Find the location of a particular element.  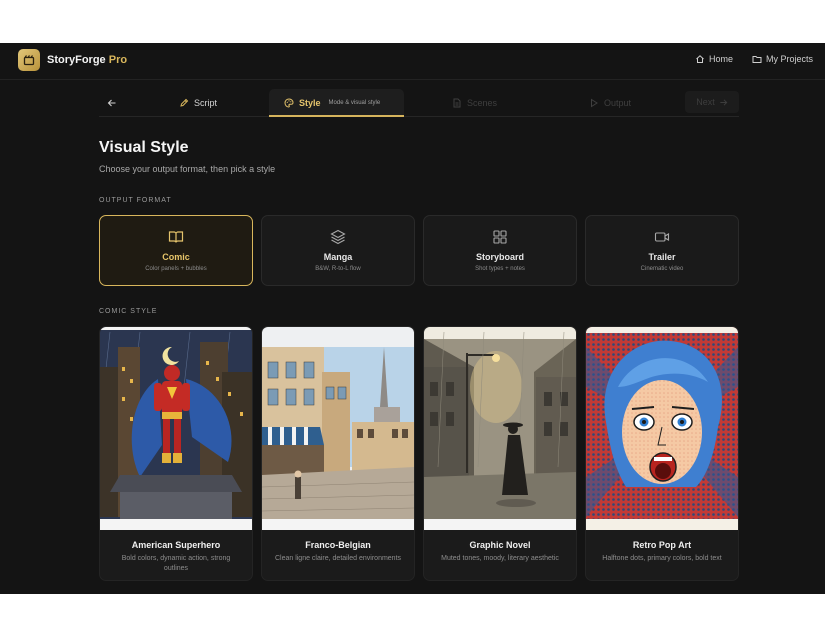

step-style-label: Style is located at coordinates (310, 102).